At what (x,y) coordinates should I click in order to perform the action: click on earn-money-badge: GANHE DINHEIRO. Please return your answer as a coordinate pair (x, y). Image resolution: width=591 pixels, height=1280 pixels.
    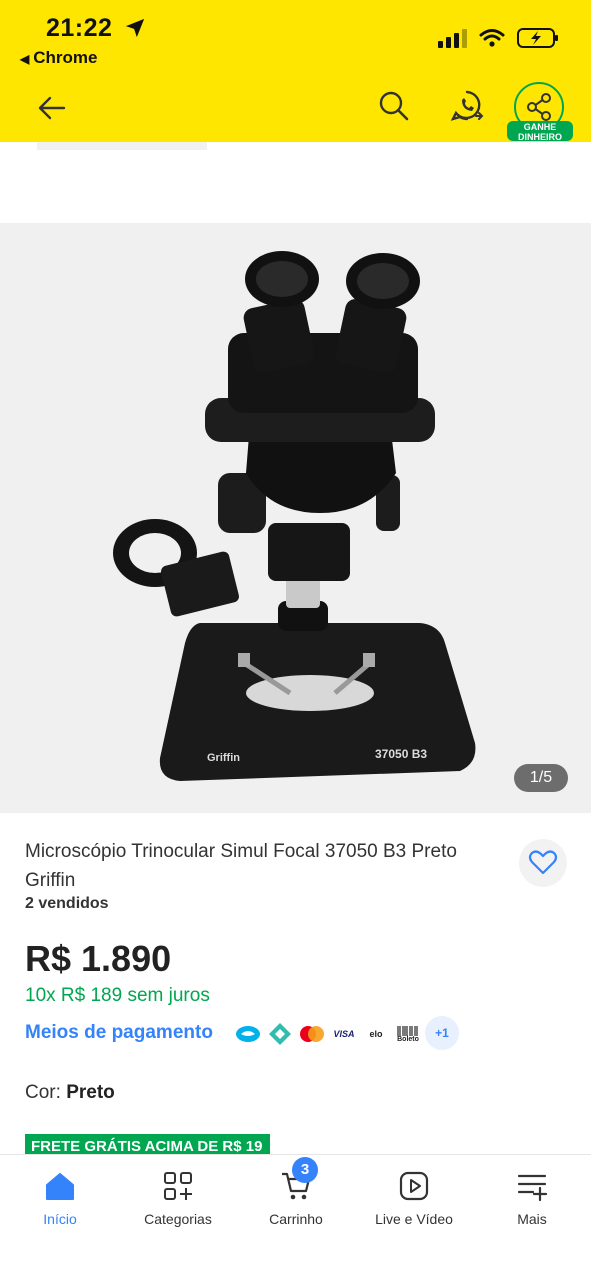
    Looking at the image, I should click on (540, 131).